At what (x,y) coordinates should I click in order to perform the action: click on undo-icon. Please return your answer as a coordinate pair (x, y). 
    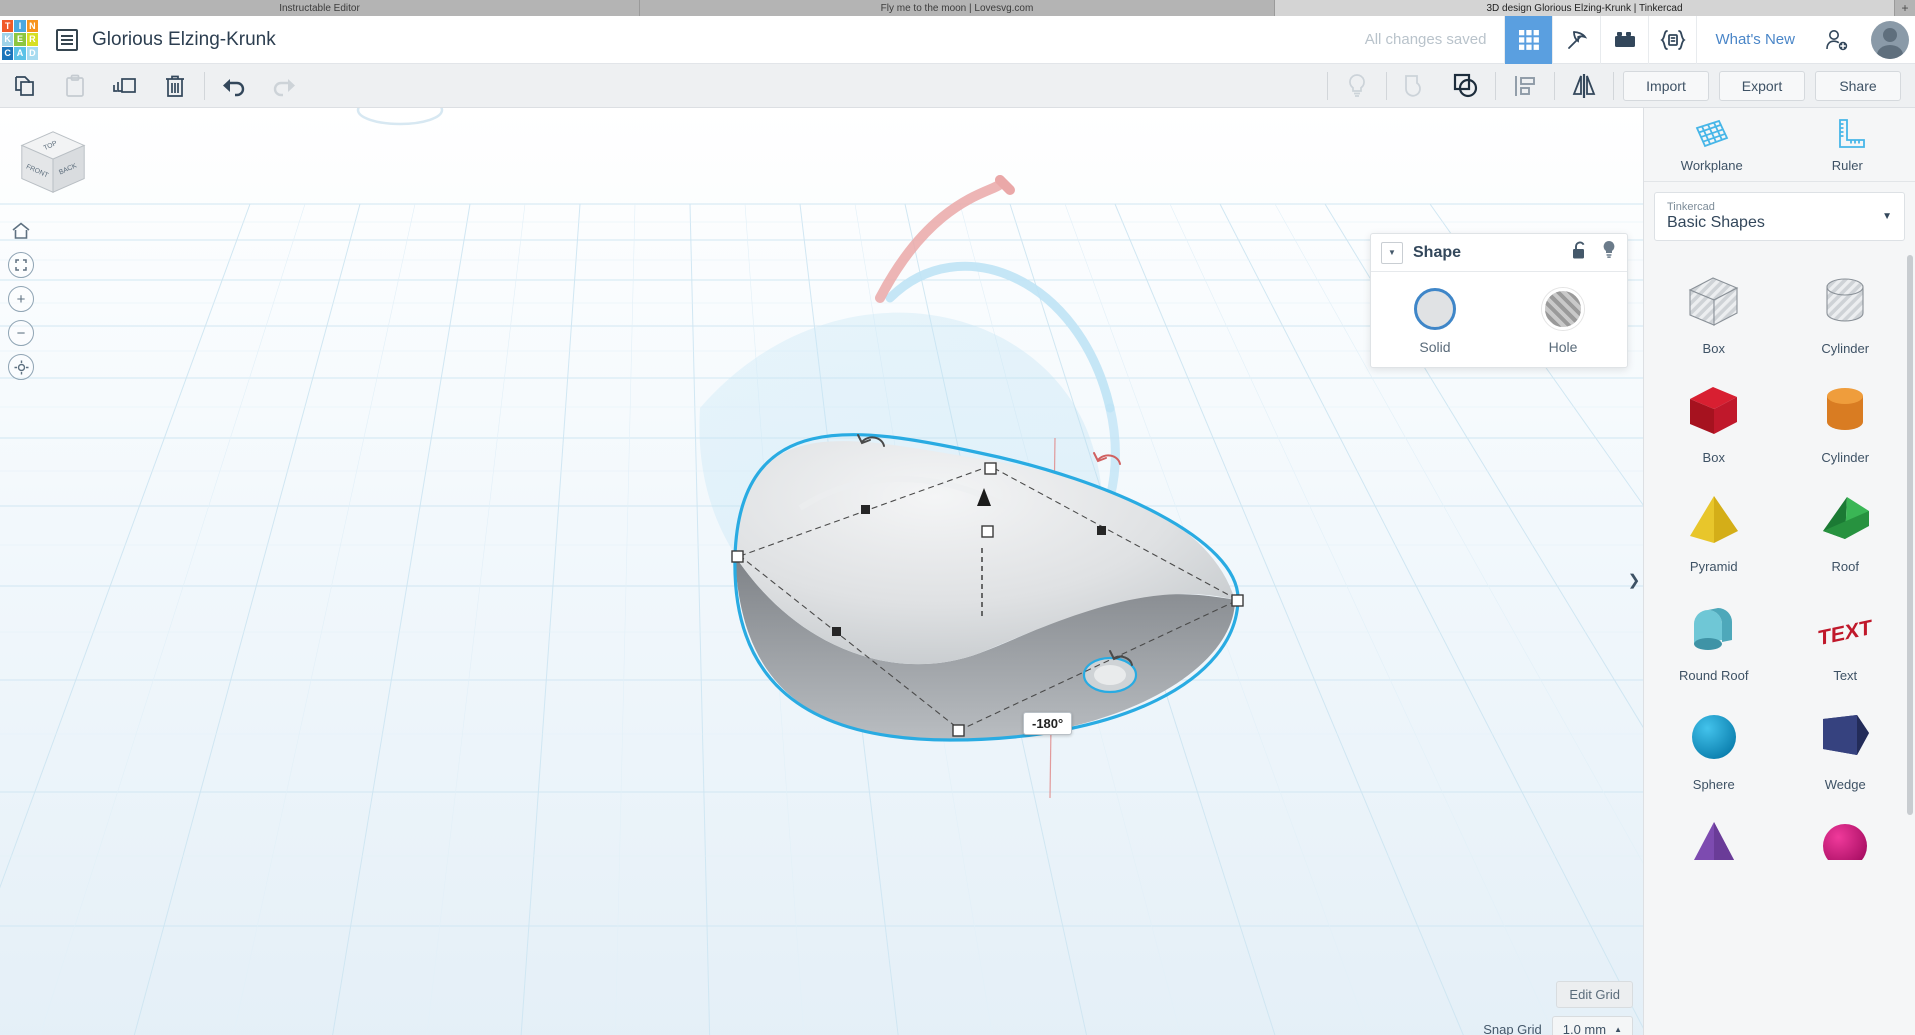
    Looking at the image, I should click on (234, 86).